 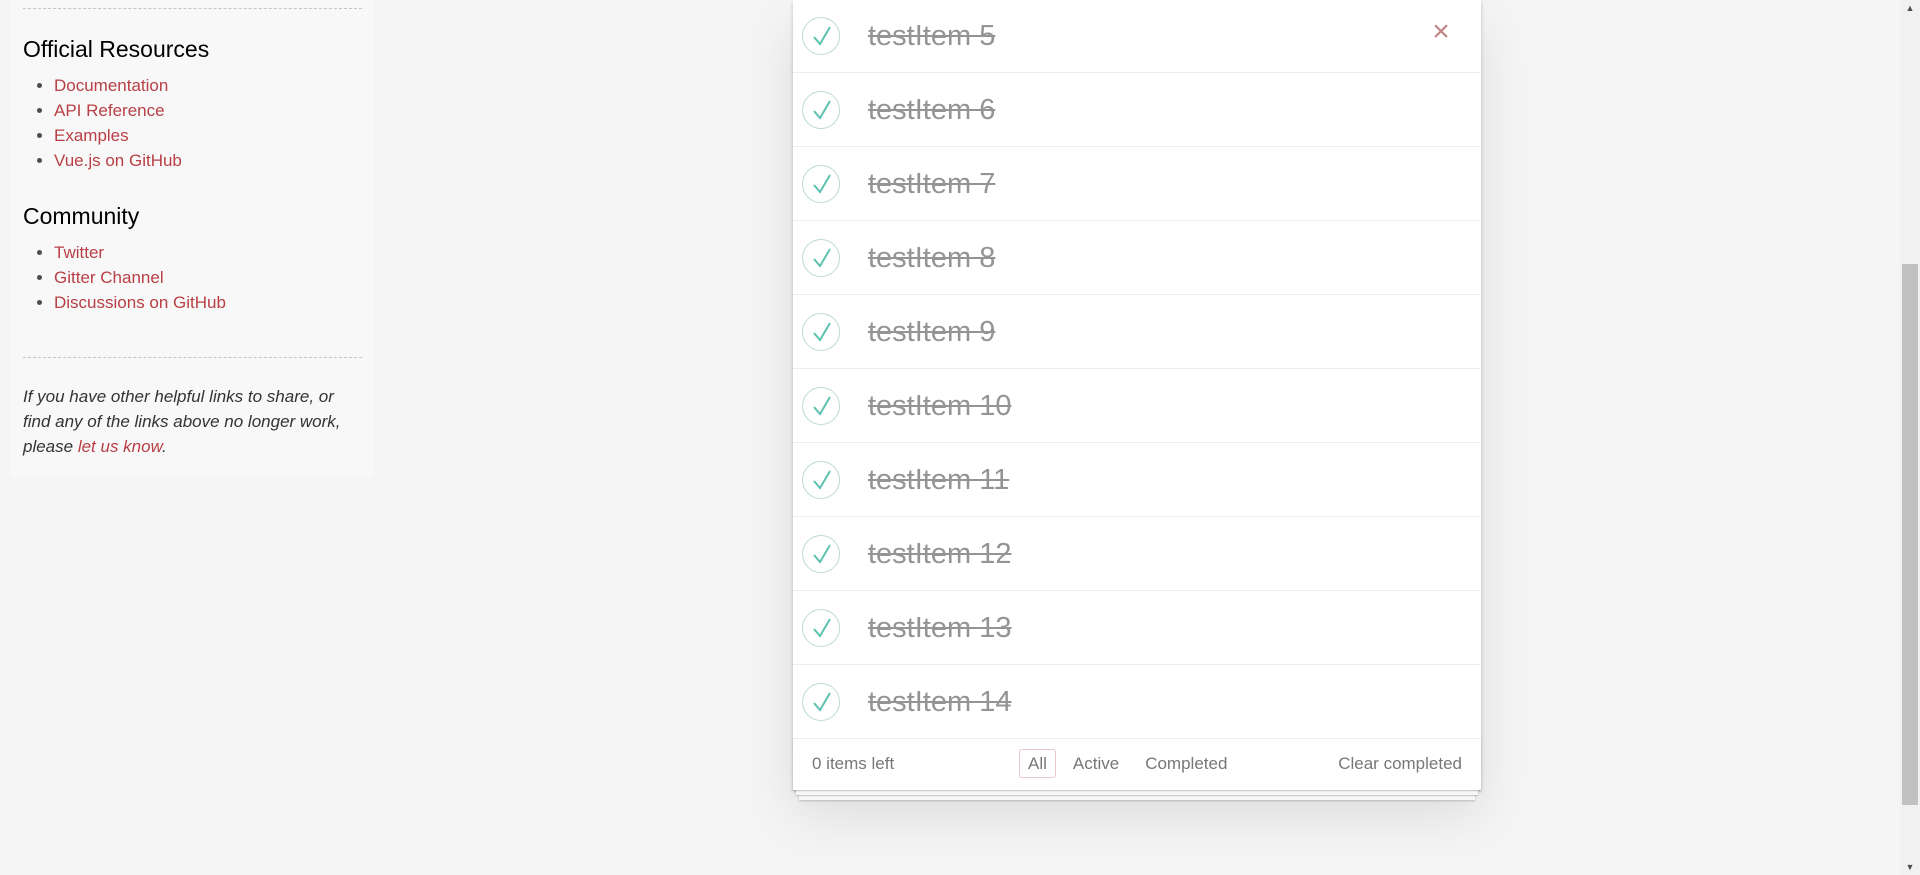 I want to click on todo-item: testItem 11, so click(x=1137, y=480).